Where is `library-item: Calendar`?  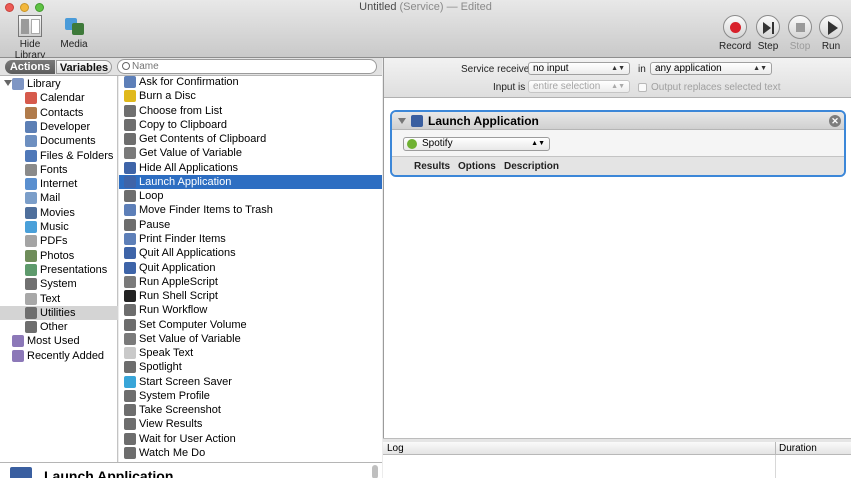 library-item: Calendar is located at coordinates (59, 98).